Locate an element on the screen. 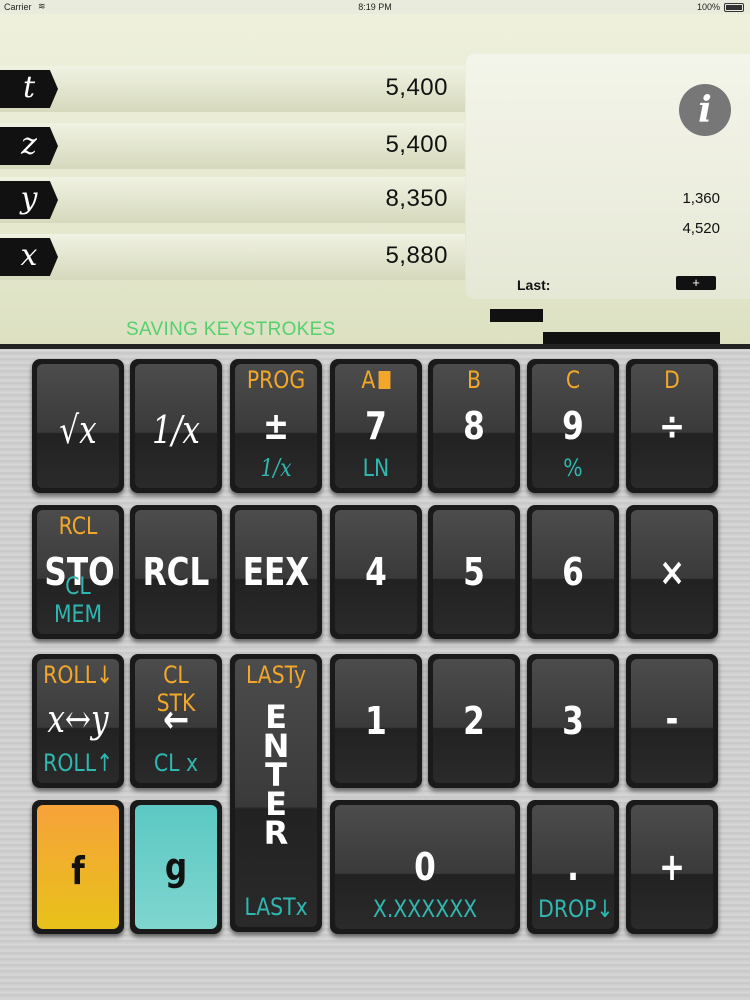 The height and width of the screenshot is (1000, 750). divide-key: D ÷ is located at coordinates (672, 426).